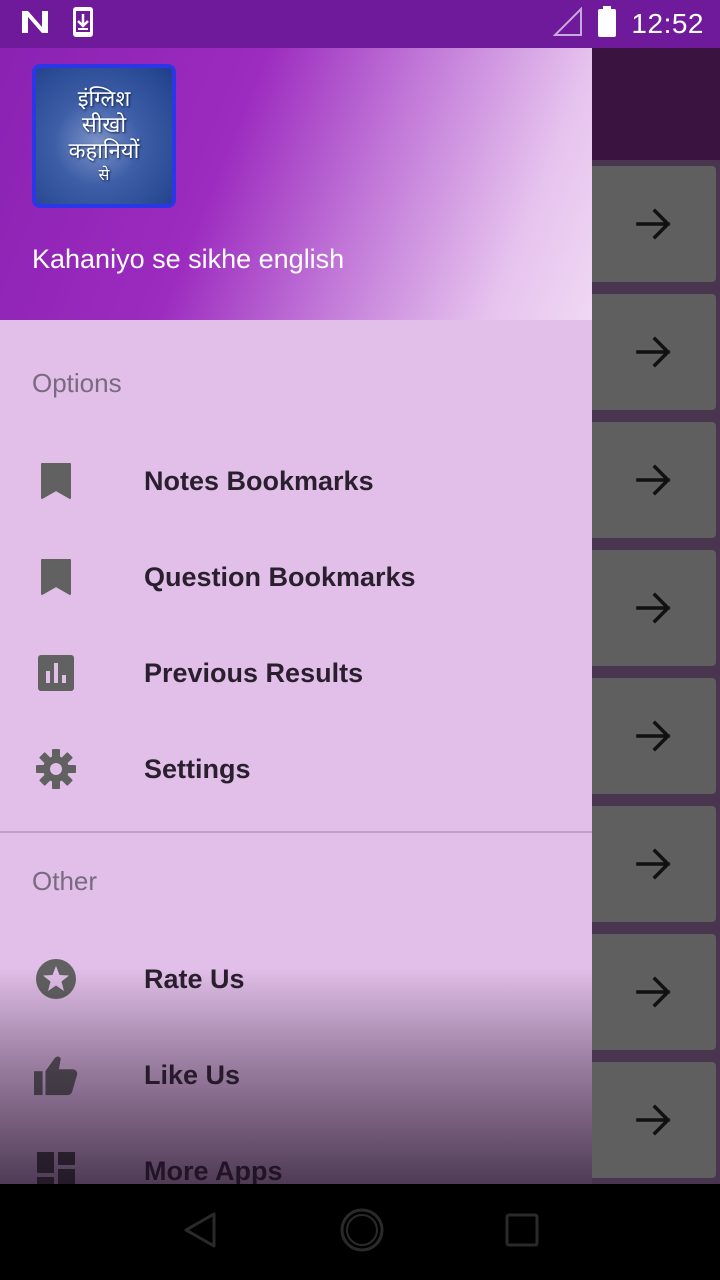 The width and height of the screenshot is (720, 1280). I want to click on signal-icon, so click(568, 24).